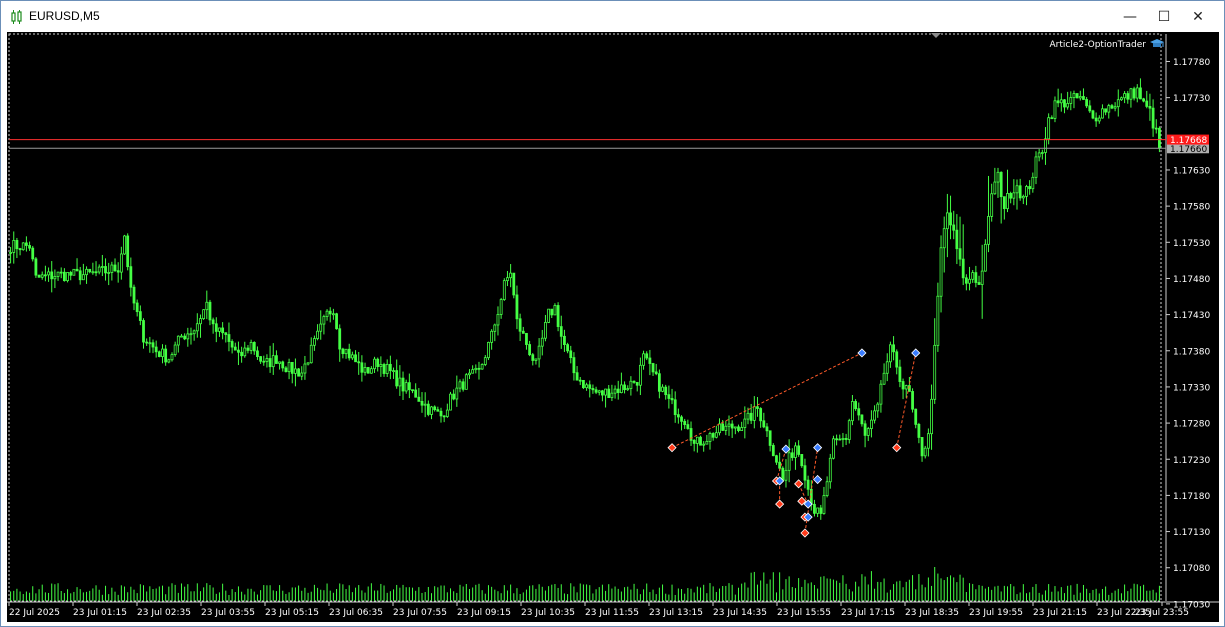  Describe the element at coordinates (740, 613) in the screenshot. I see `time-tick-label: 23 Jul 14:35` at that location.